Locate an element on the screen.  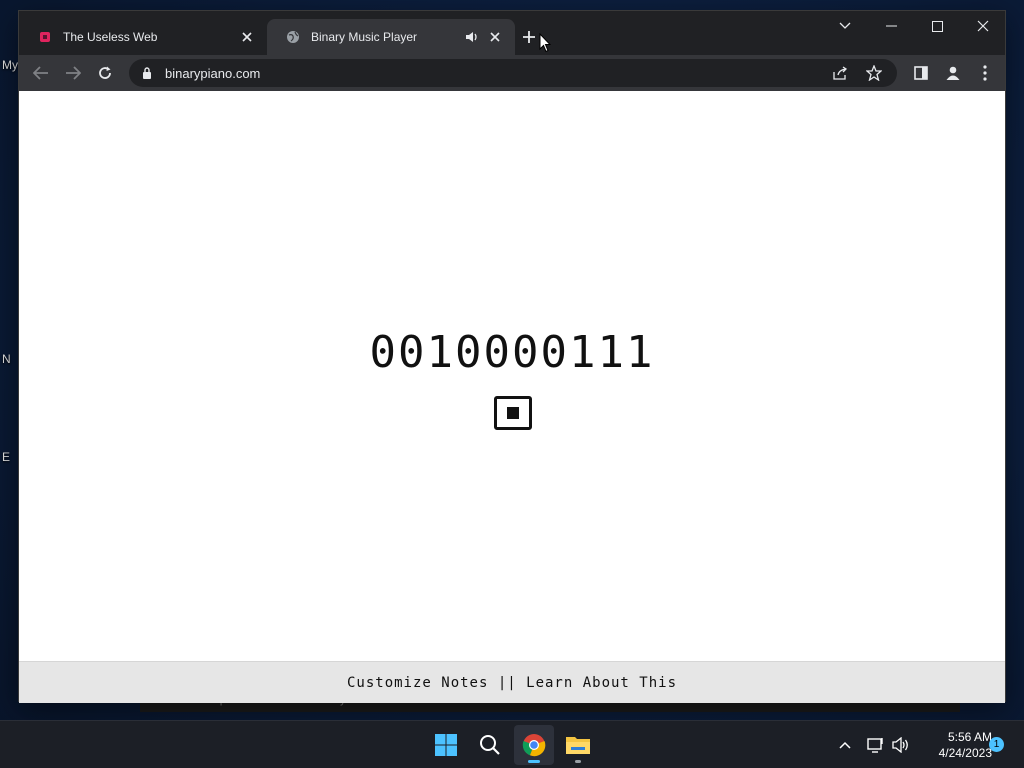
close-window-icon is located at coordinates (983, 26).